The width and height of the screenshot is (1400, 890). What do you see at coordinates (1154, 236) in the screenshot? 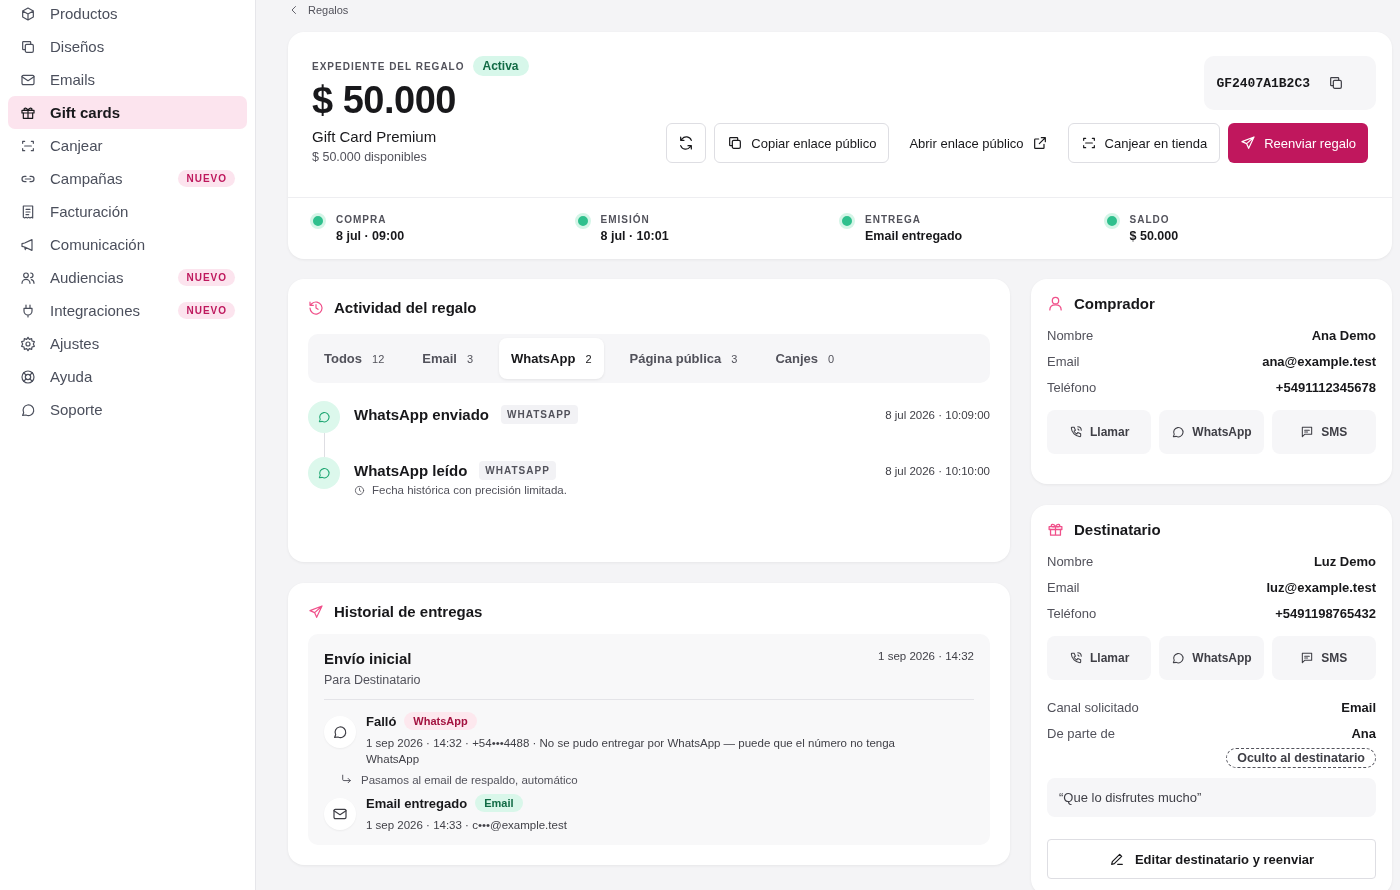
I see `step-value: $ 50.000` at bounding box center [1154, 236].